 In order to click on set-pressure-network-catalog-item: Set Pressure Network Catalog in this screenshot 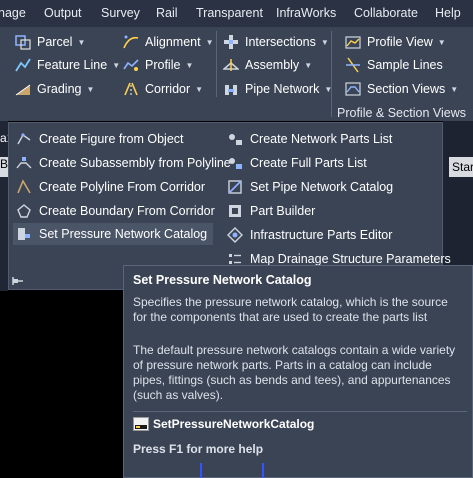, I will do `click(113, 234)`.